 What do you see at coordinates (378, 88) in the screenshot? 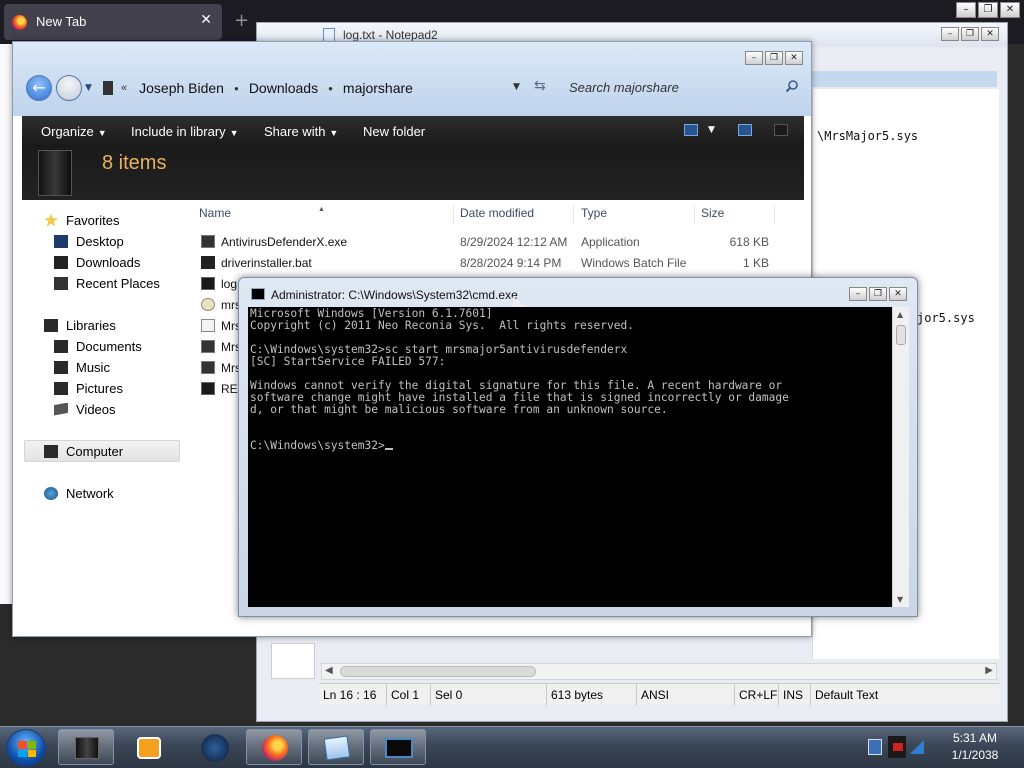
I see `breadcrumb-majorshare: majorshare` at bounding box center [378, 88].